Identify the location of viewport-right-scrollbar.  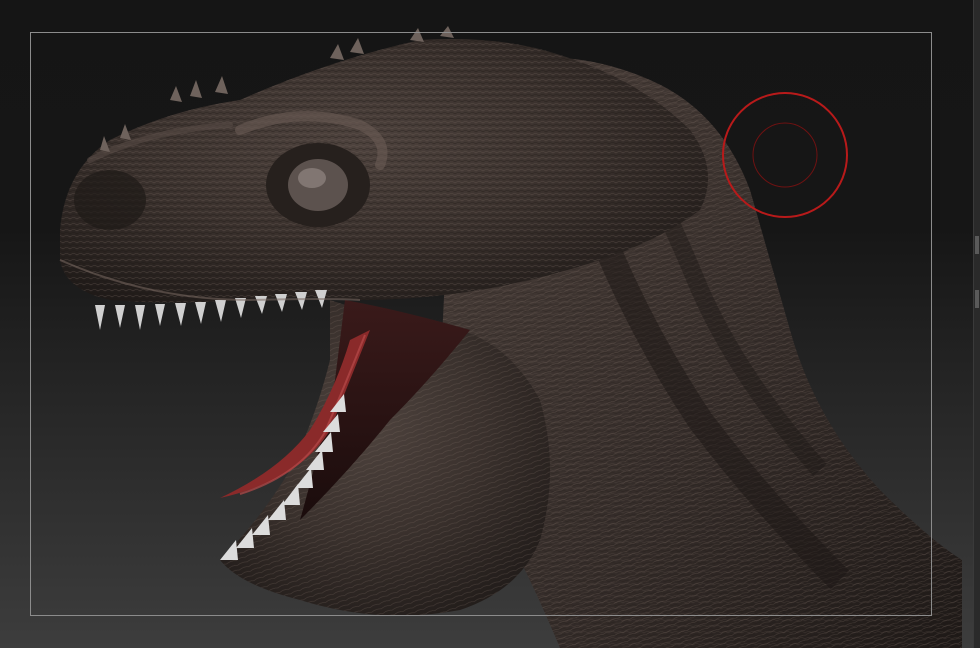
(976, 324).